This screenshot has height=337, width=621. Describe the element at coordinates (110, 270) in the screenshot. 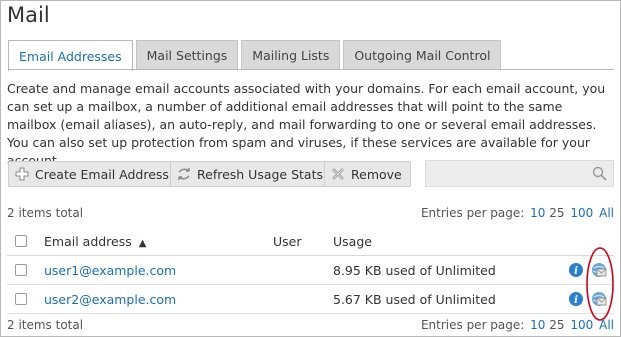

I see `email-link: user1@example.com` at that location.